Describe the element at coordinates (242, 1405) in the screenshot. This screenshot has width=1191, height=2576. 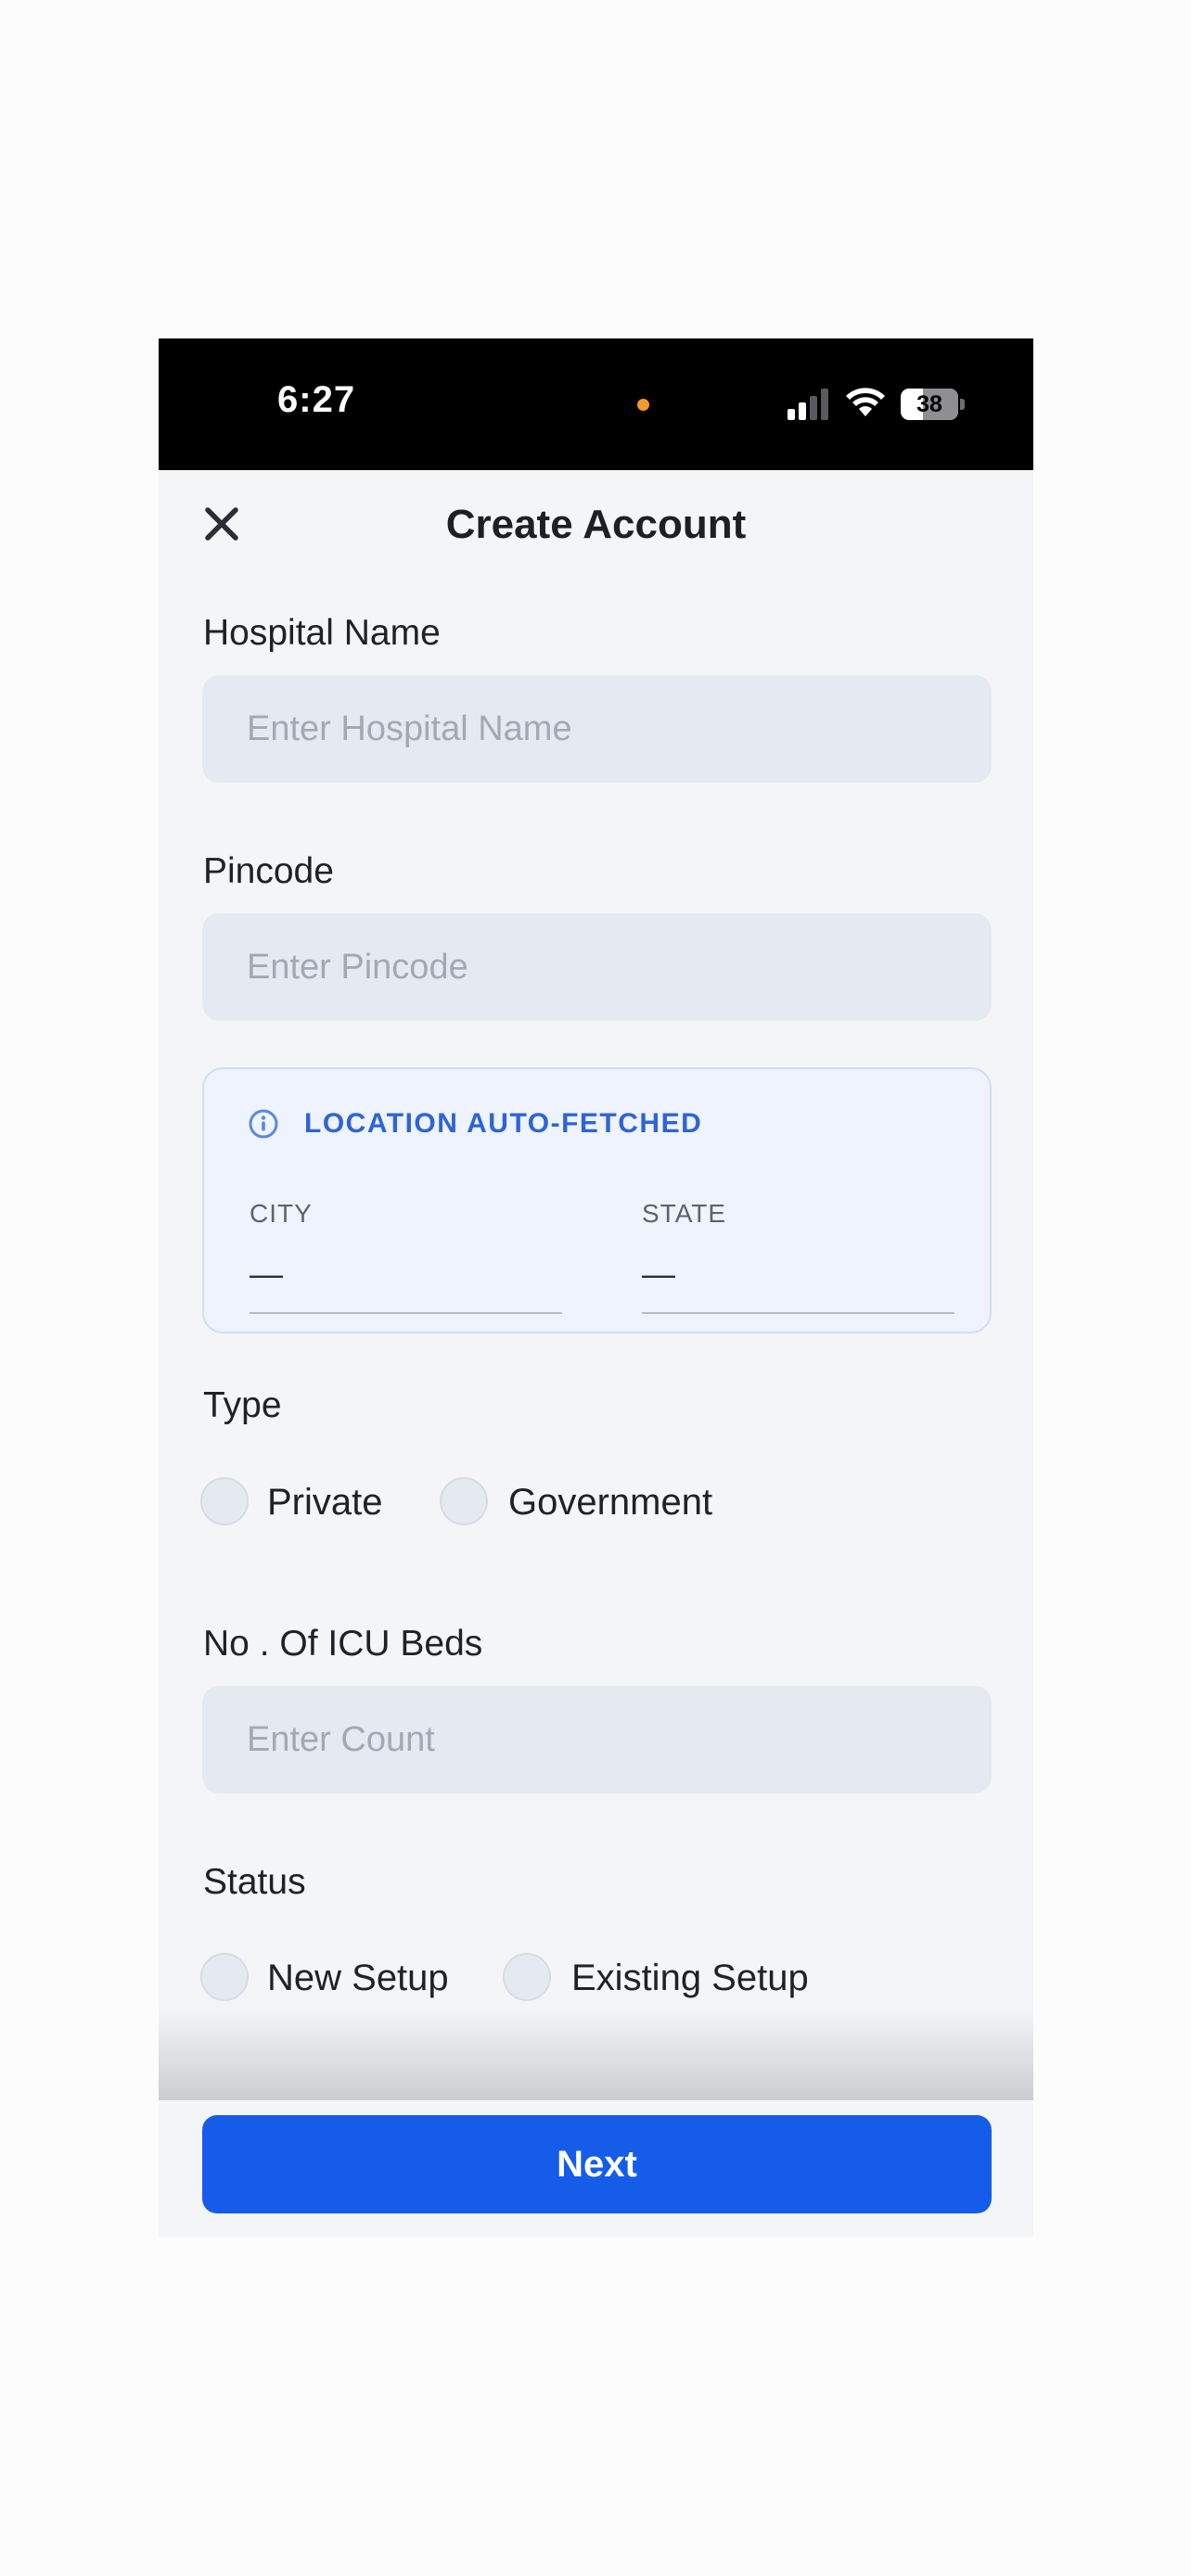
I see `type-label: Type` at that location.